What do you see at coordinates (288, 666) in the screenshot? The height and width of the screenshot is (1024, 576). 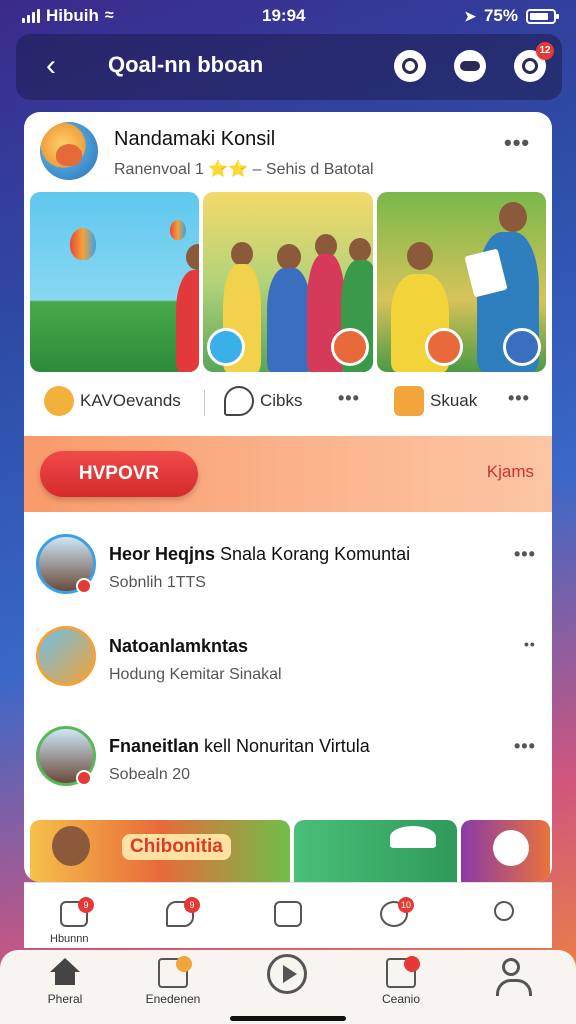 I see `list-item: Natoanlamkntas Hodung Kemitar Sinakal ••` at bounding box center [288, 666].